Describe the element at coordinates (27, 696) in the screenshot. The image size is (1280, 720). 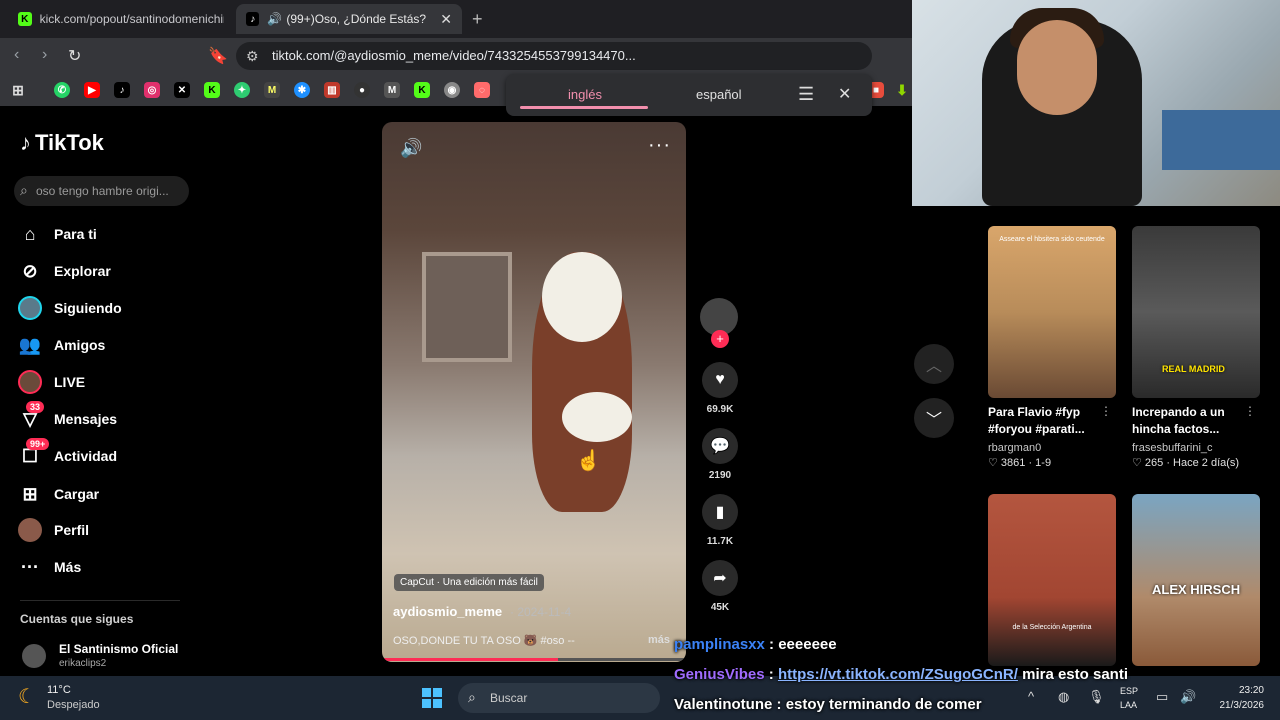
I see `weather-moon-icon: ☾` at that location.